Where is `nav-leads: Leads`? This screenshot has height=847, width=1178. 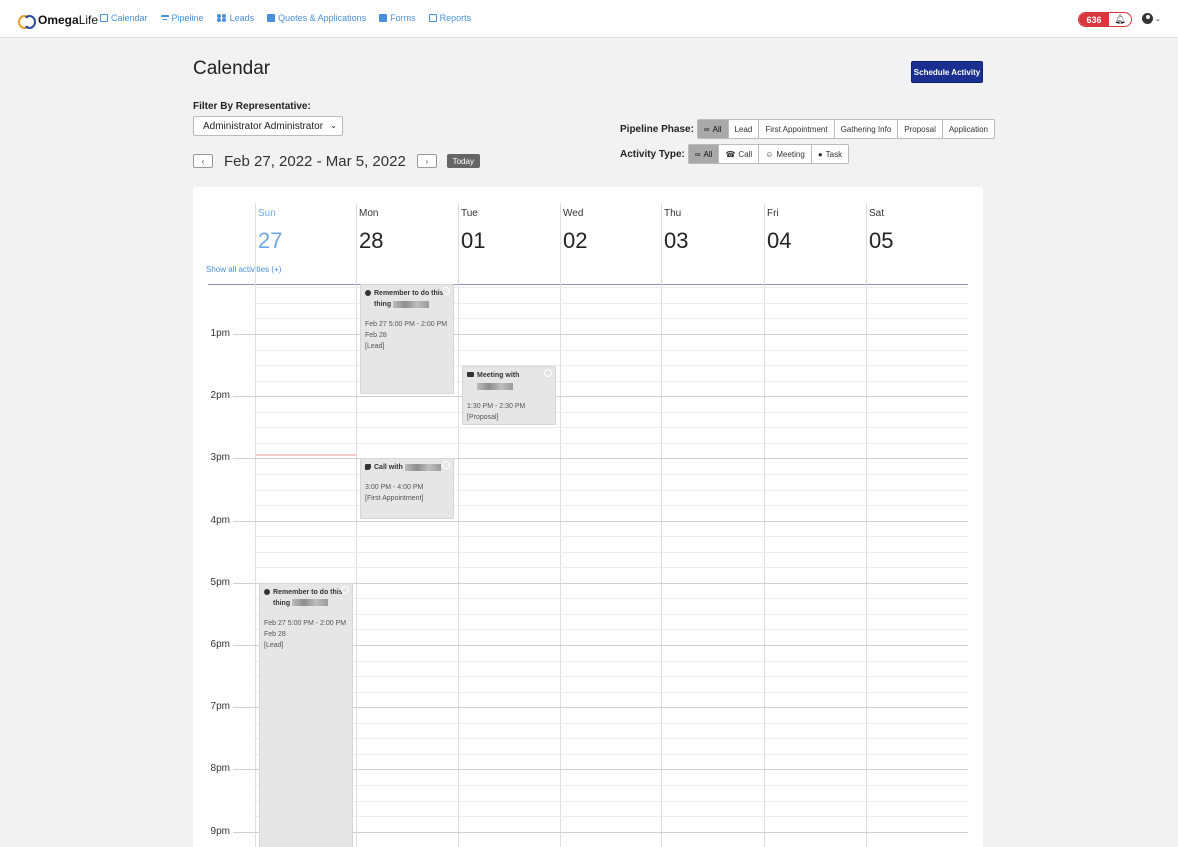
nav-leads: Leads is located at coordinates (235, 18).